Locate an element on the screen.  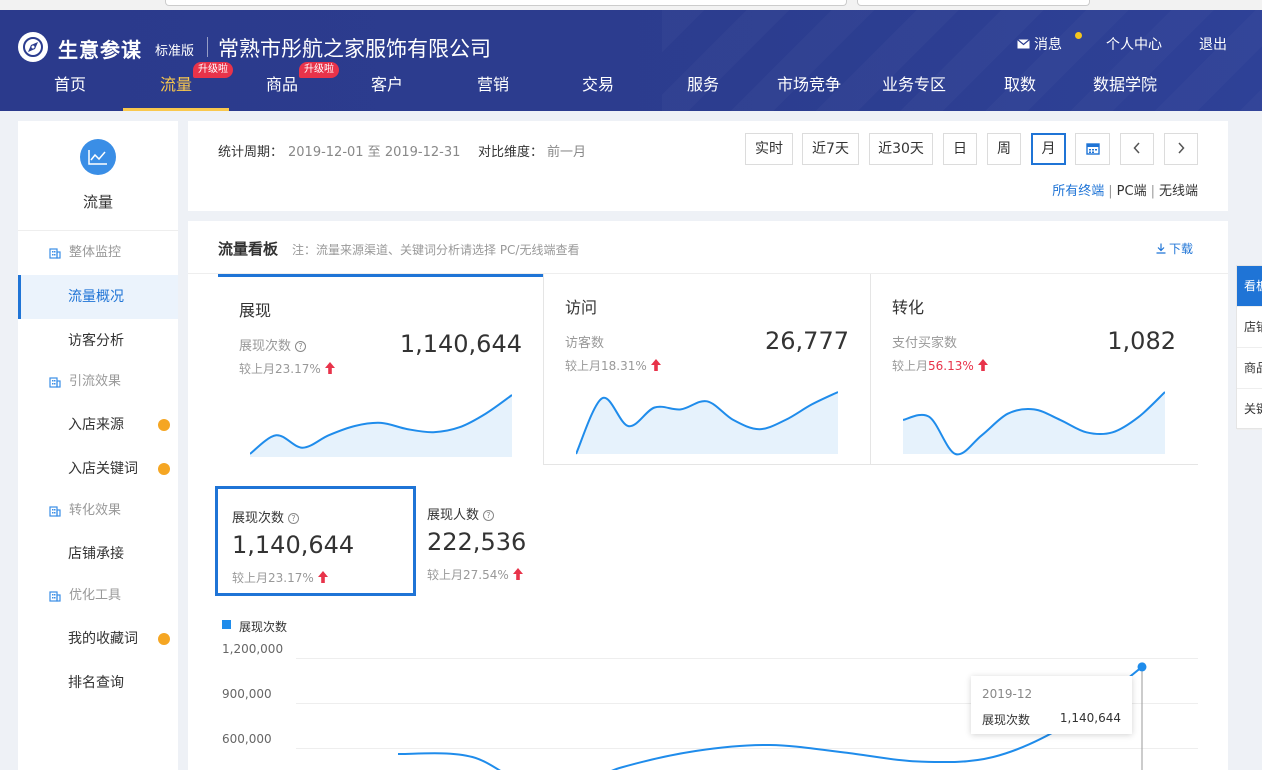
card-metric-value: 1,140,644 is located at coordinates (460, 344).